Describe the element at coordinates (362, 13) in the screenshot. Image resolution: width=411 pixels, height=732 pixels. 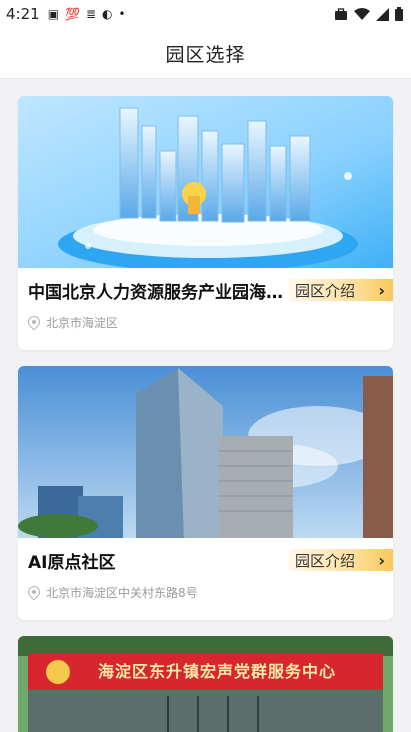
I see `wifi-icon` at that location.